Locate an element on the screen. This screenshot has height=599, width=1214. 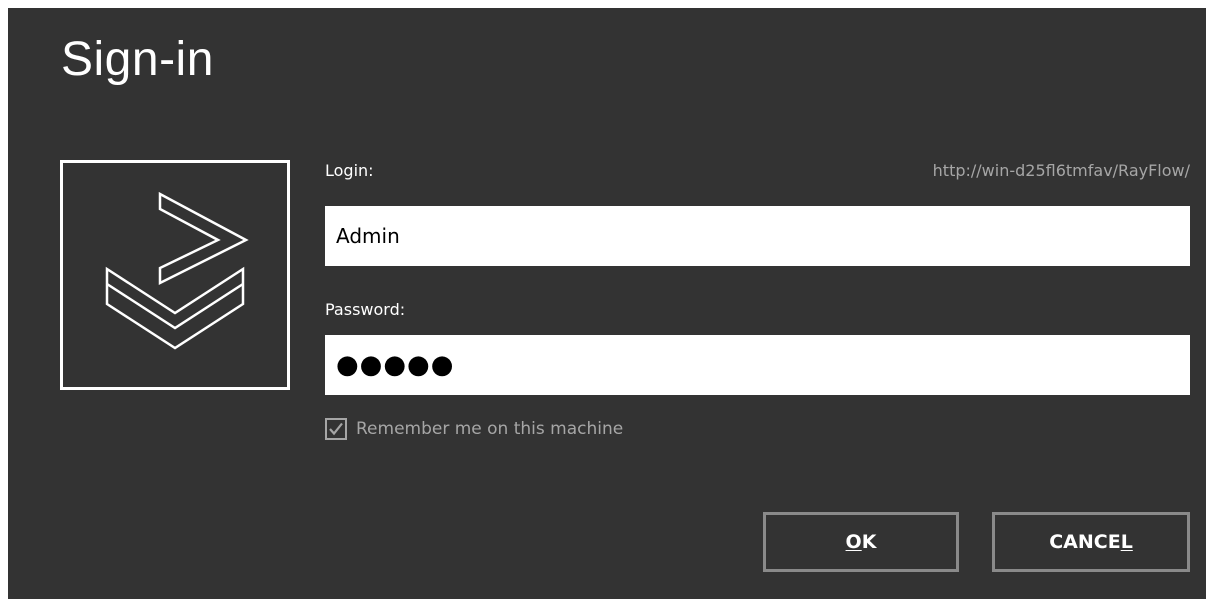
rayflow-logo-icon is located at coordinates (175, 275).